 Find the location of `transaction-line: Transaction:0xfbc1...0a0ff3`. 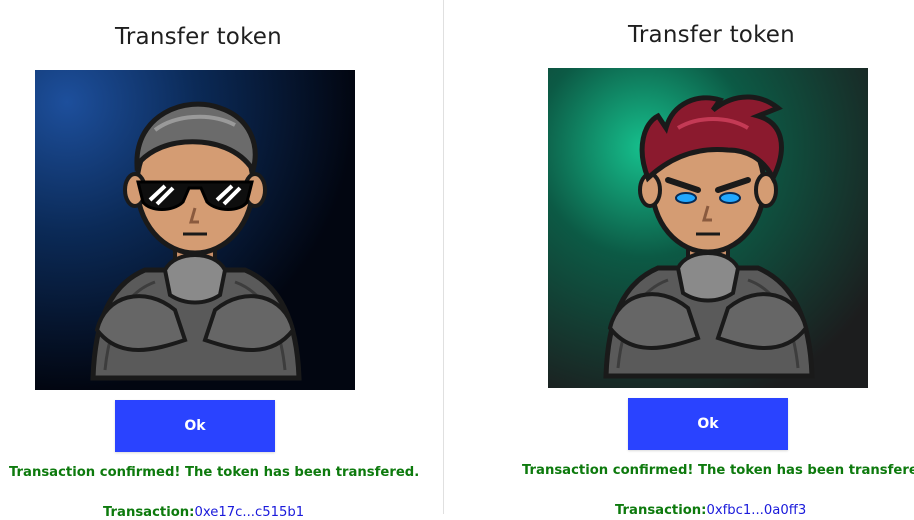

transaction-line: Transaction:0xfbc1...0a0ff3 is located at coordinates (710, 510).